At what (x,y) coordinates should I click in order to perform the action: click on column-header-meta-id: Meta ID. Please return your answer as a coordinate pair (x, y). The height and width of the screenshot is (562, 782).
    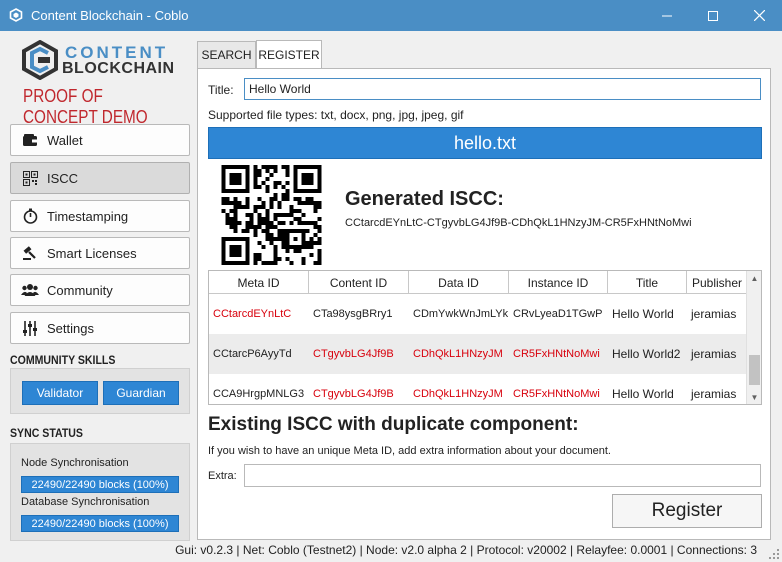
    Looking at the image, I should click on (259, 282).